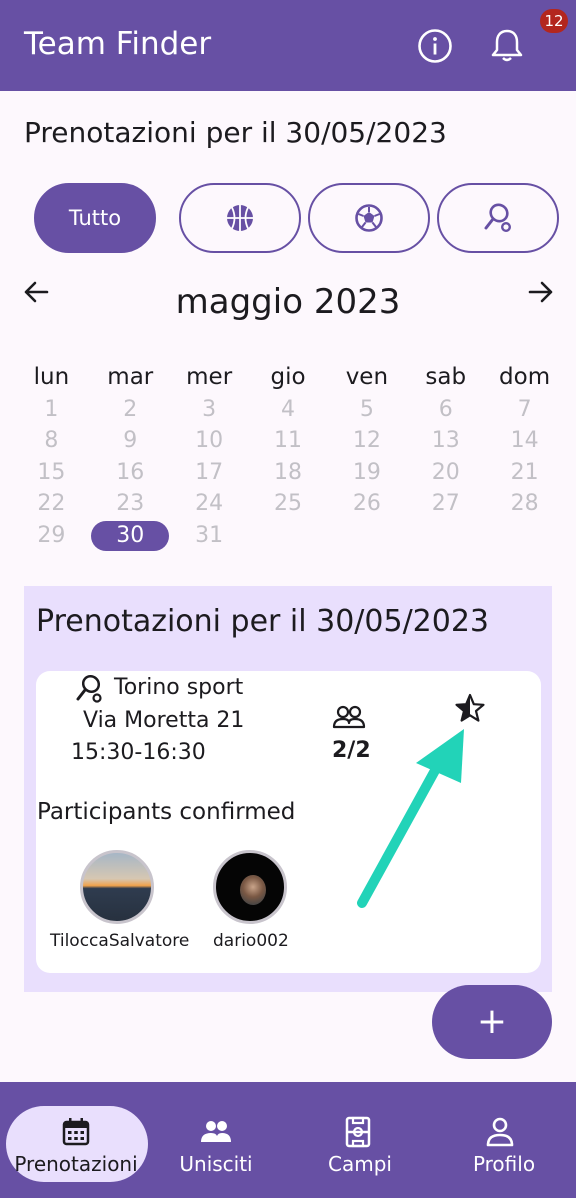  I want to click on nav-item-campi: Campi, so click(360, 1140).